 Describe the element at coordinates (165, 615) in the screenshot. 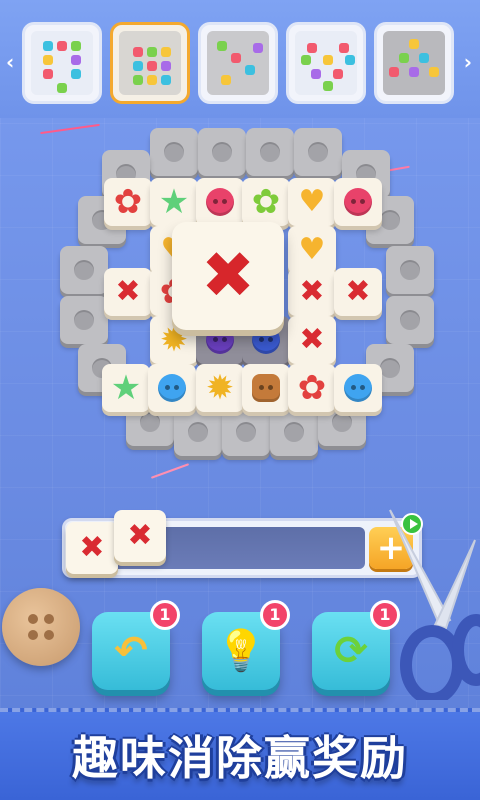

I see `undo-count-badge: 1` at that location.